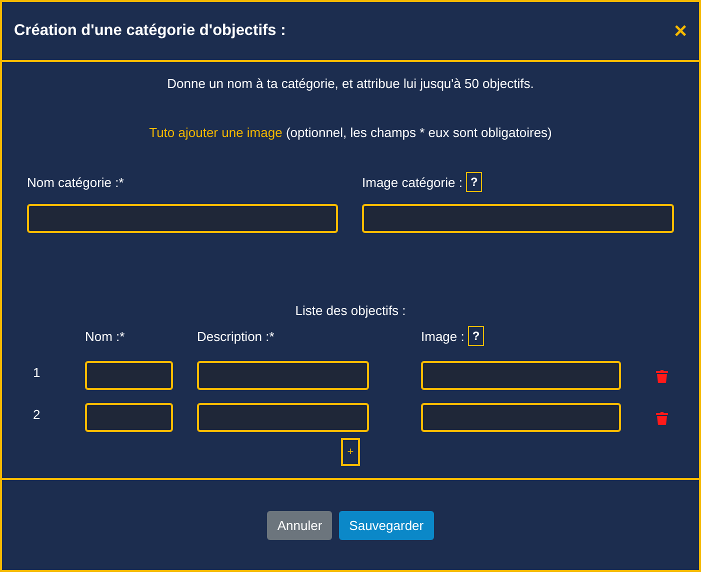  Describe the element at coordinates (350, 132) in the screenshot. I see `tutorial-text: Tuto ajouter une image (optionnel, les champs * eux sont obligatoires)` at that location.